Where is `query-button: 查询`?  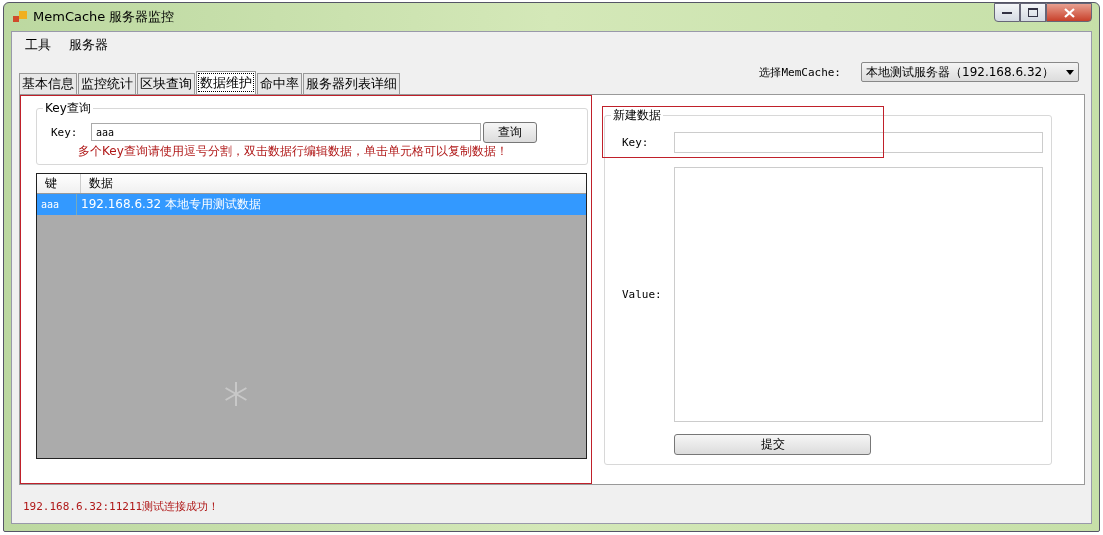 query-button: 查询 is located at coordinates (510, 132).